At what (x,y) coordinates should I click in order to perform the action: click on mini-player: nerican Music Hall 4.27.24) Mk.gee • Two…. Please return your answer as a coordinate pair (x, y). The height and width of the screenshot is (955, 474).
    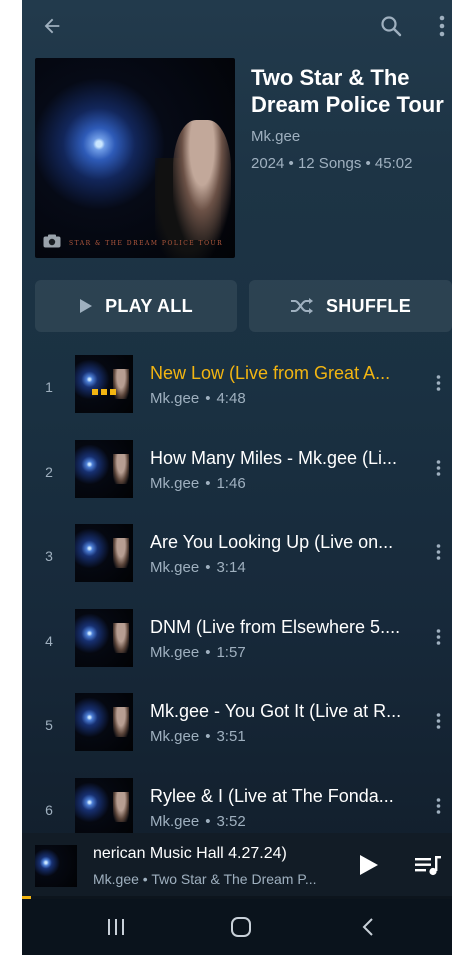
    Looking at the image, I should click on (237, 865).